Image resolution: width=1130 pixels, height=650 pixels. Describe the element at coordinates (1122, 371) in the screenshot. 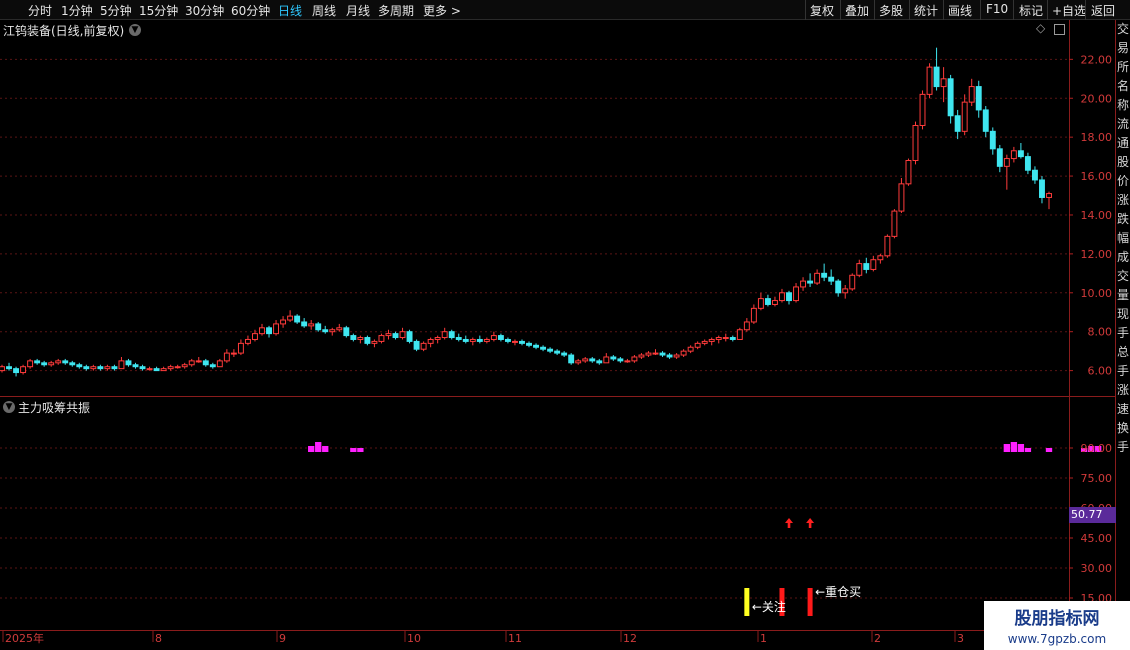

I see `info-strip-char: 手` at that location.